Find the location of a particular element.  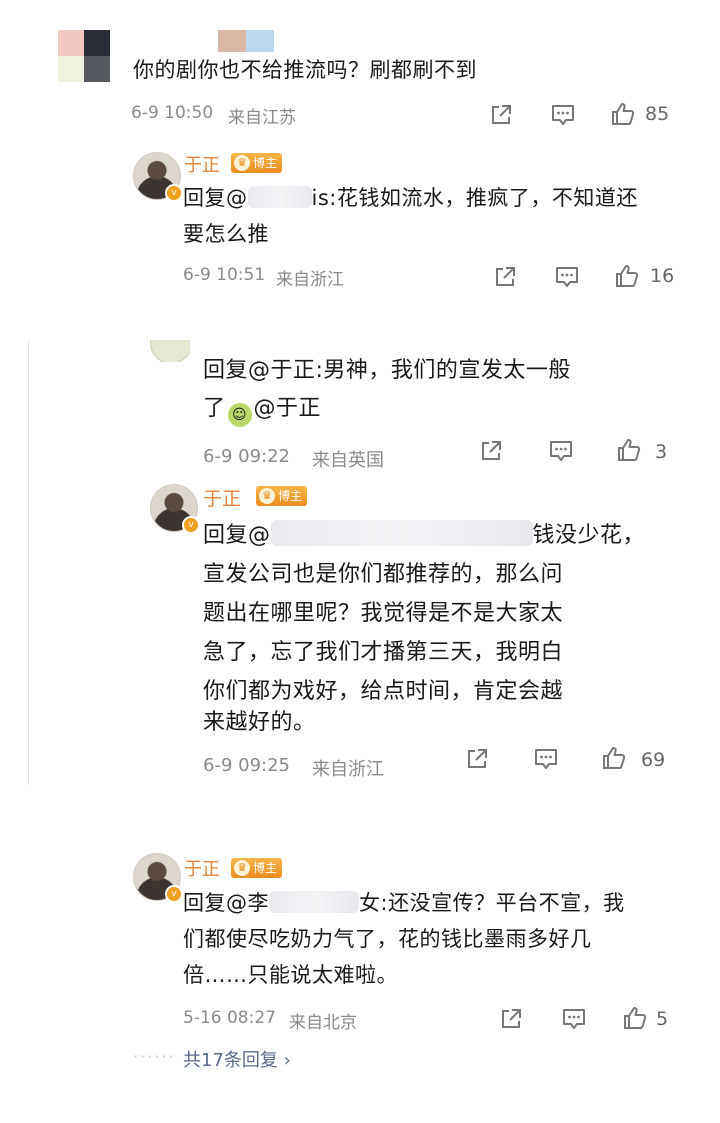

reply-text: 钱没少花， is located at coordinates (589, 535).